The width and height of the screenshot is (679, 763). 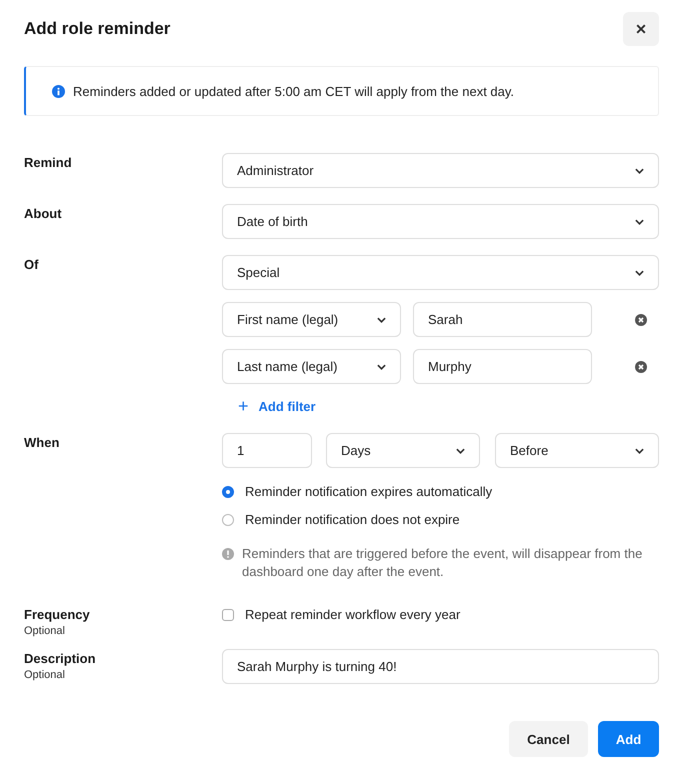 I want to click on filter-value-field: Sarah, so click(x=502, y=319).